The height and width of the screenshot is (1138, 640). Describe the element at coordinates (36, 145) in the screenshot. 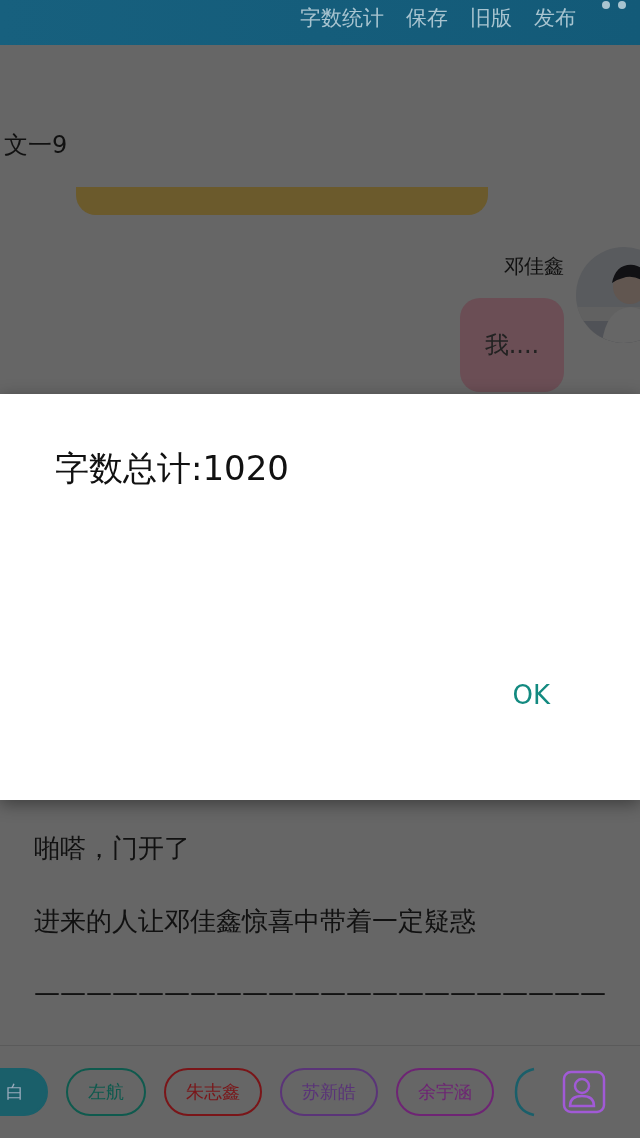

I see `story-heading: 文一9` at that location.